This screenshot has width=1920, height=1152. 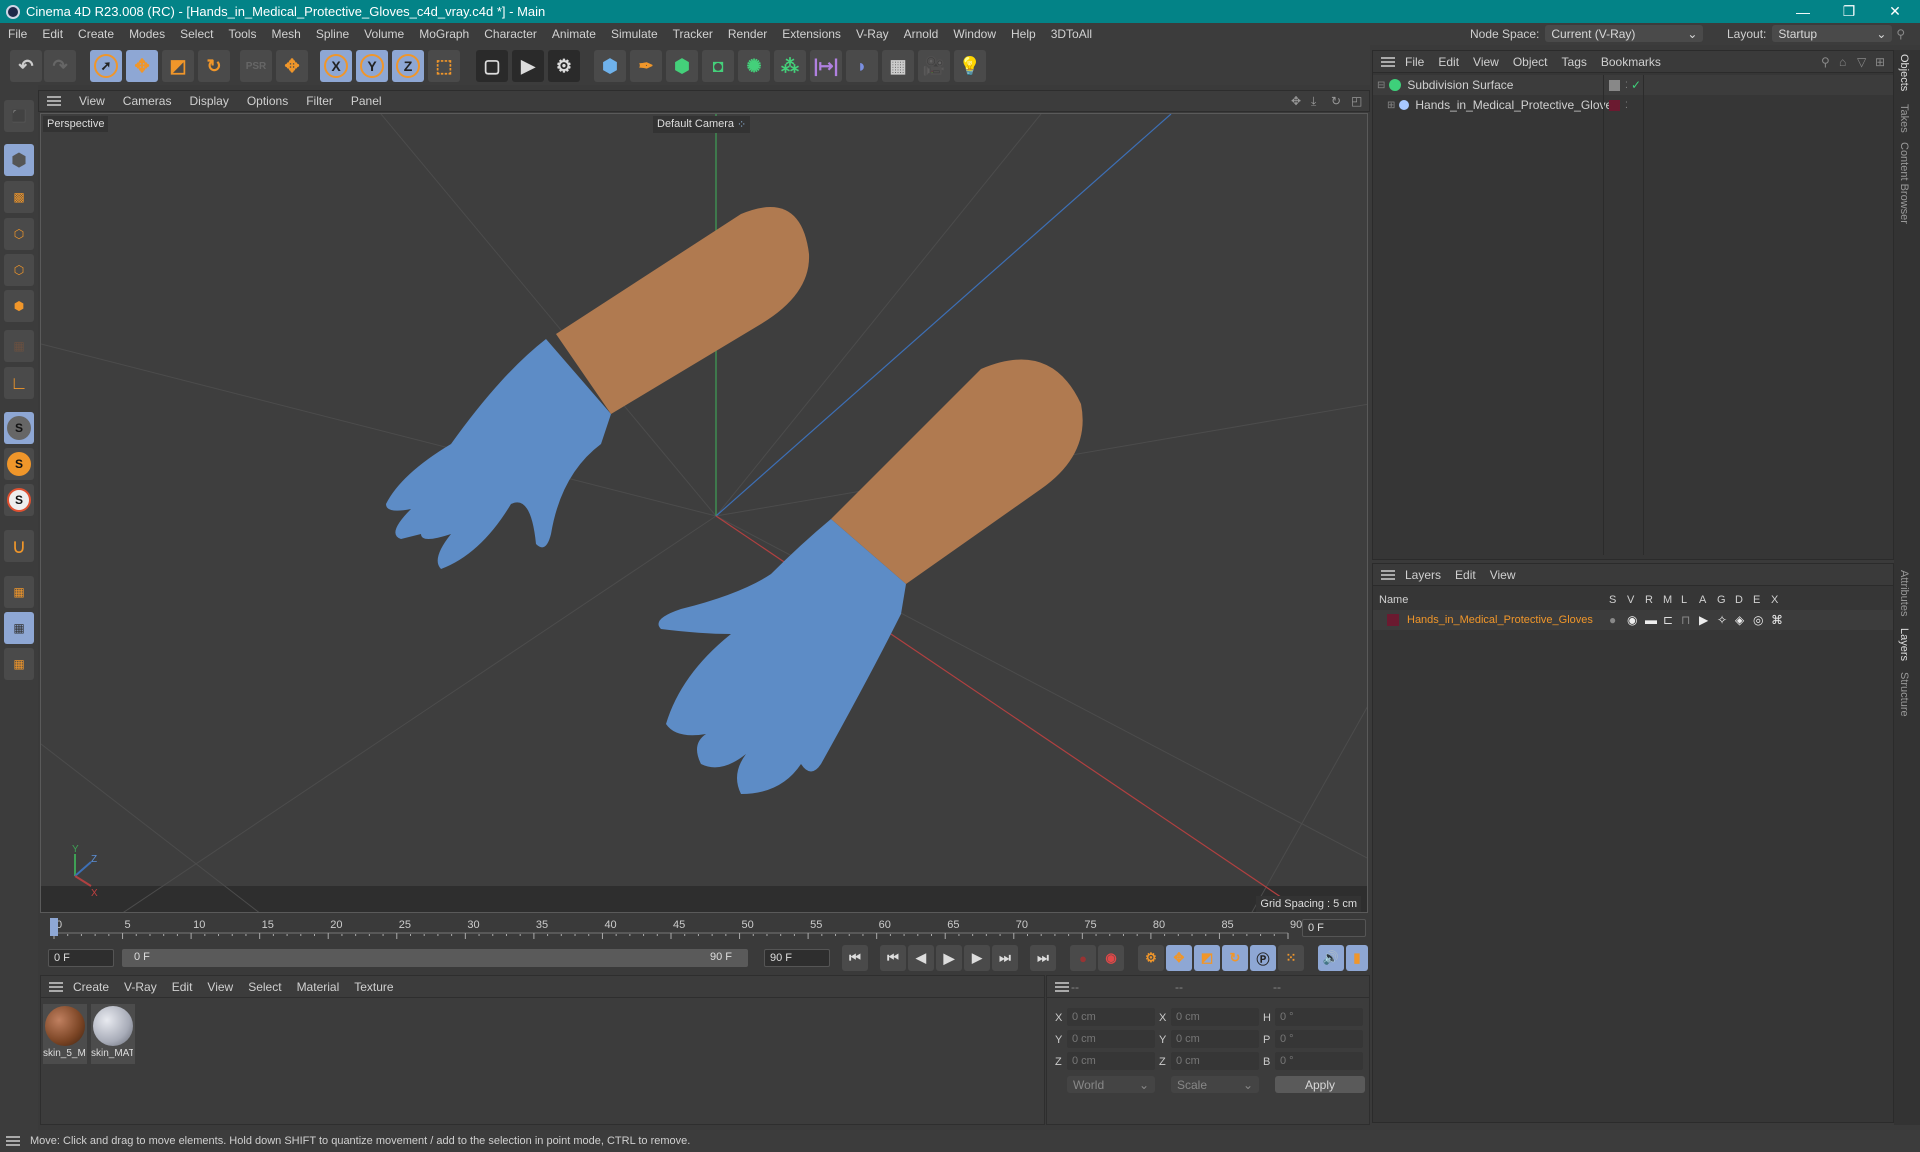 What do you see at coordinates (1904, 593) in the screenshot?
I see `tab-attributes: Attributes` at bounding box center [1904, 593].